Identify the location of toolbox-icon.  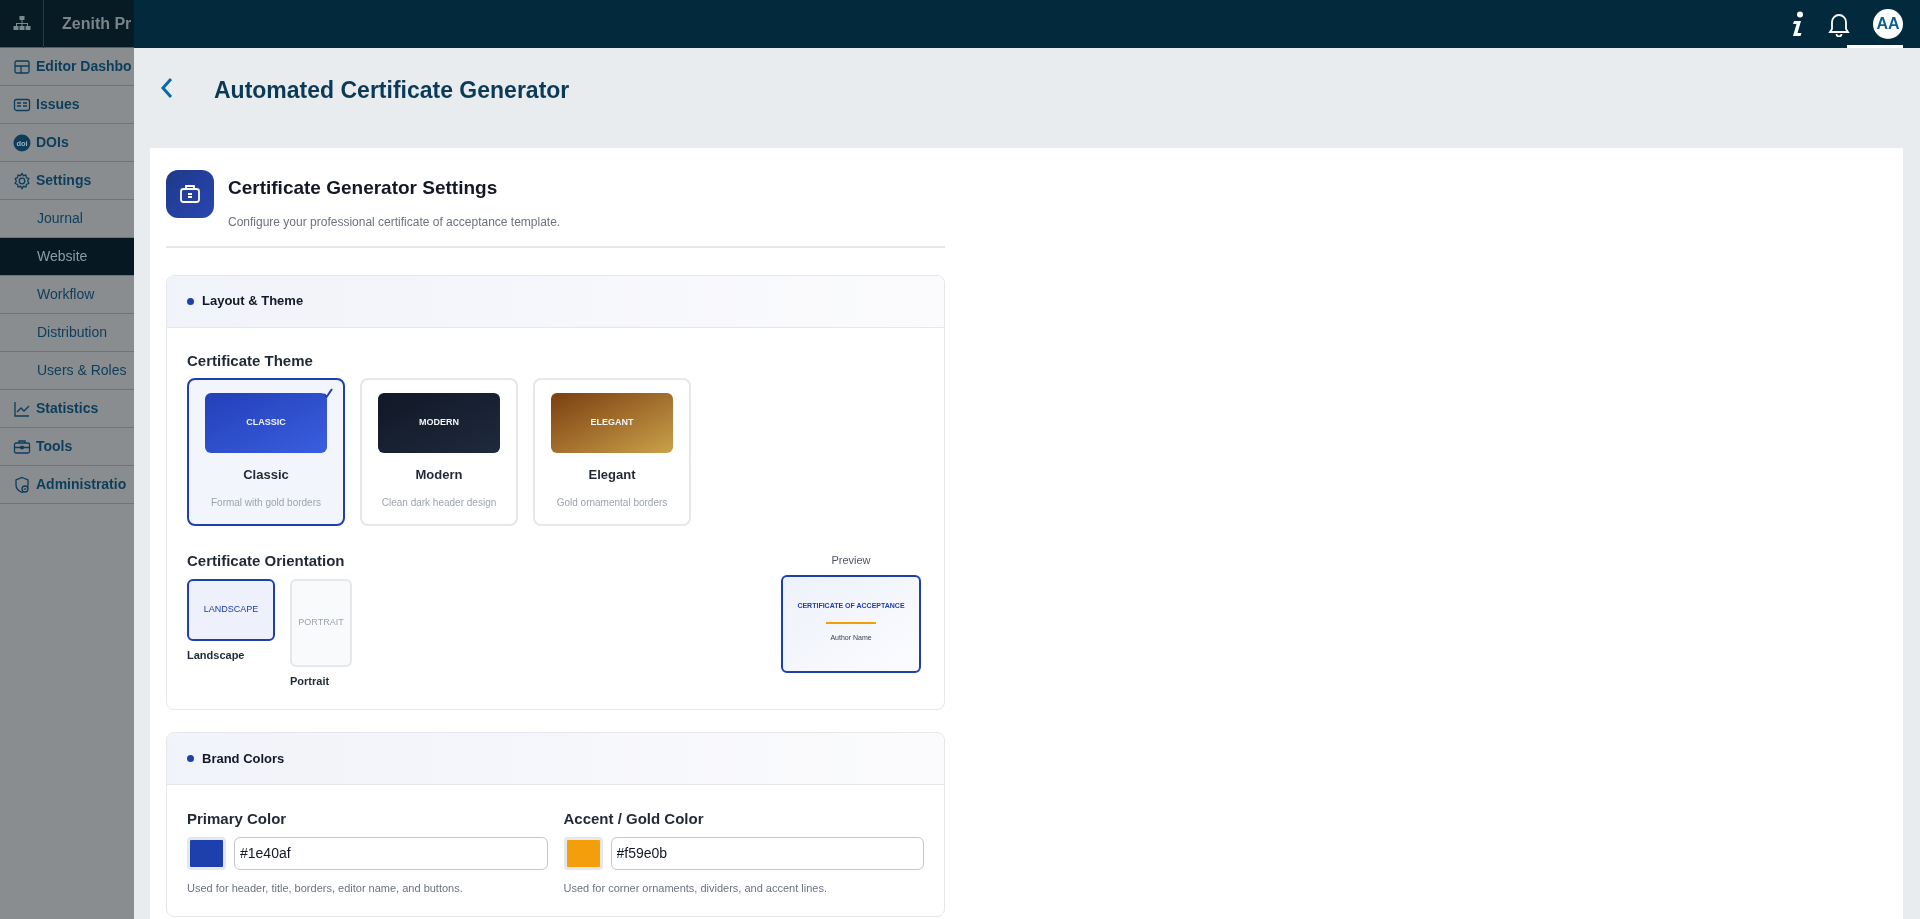
(22, 446).